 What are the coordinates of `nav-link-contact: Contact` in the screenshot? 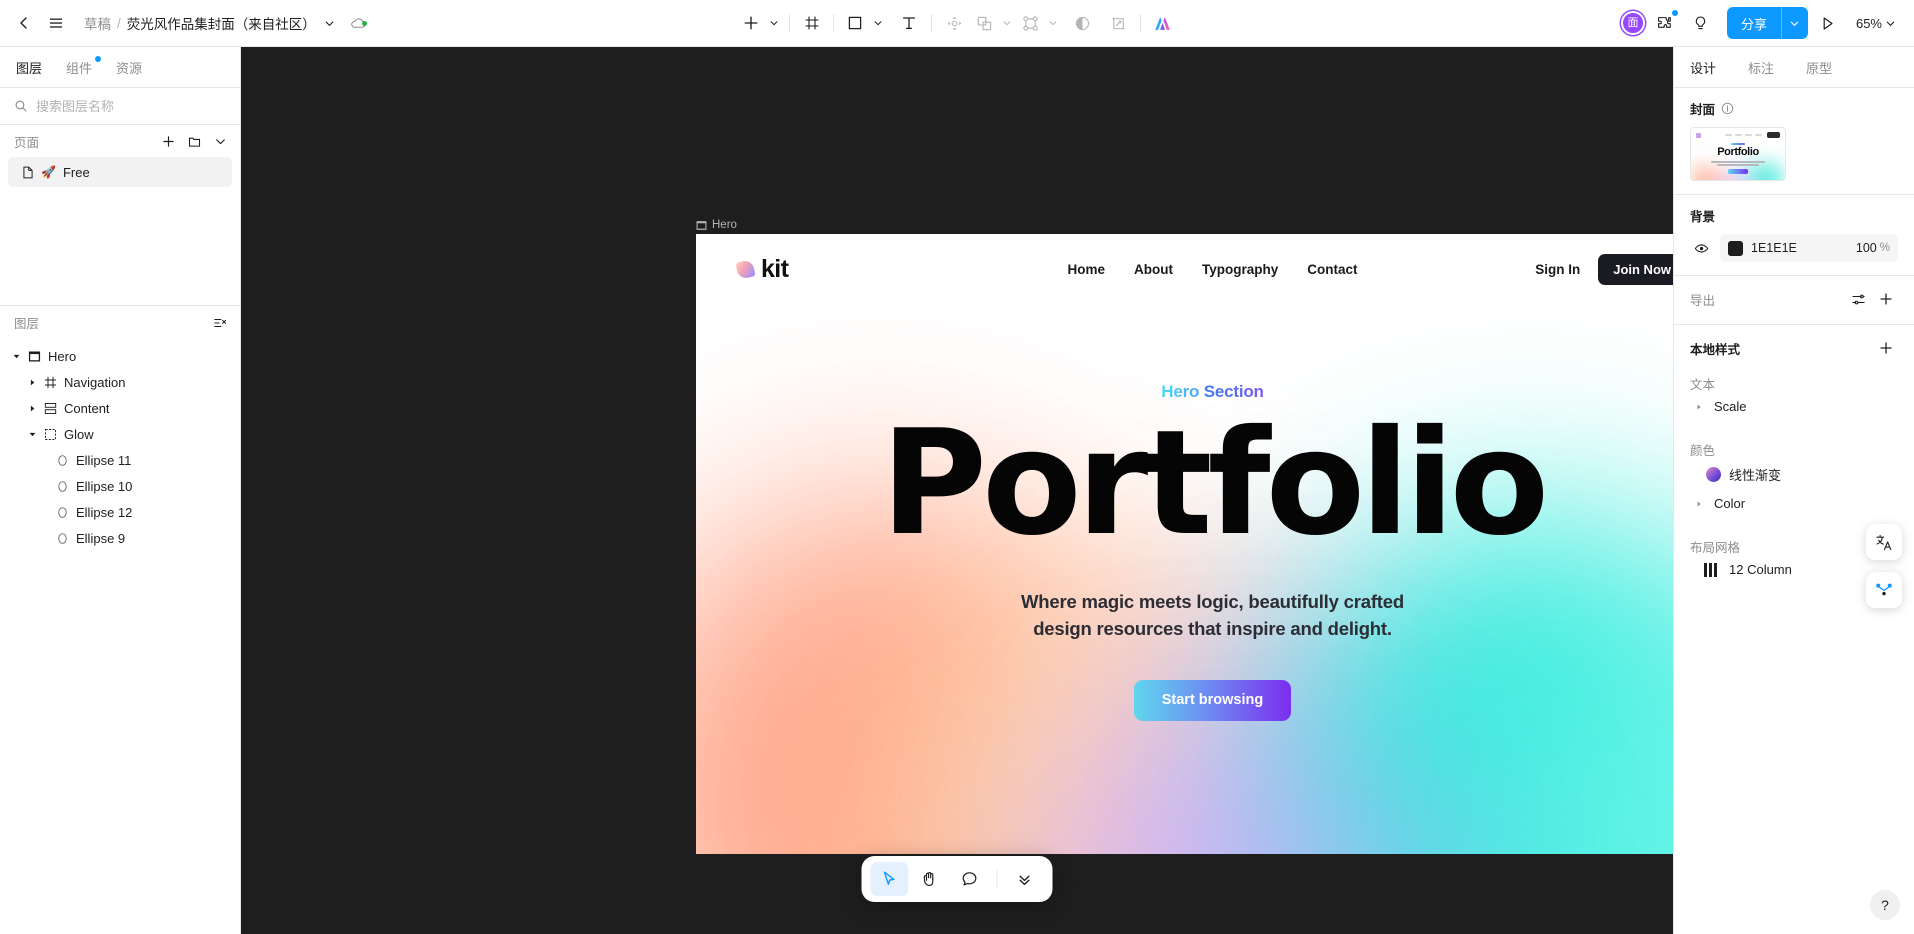 It's located at (1332, 269).